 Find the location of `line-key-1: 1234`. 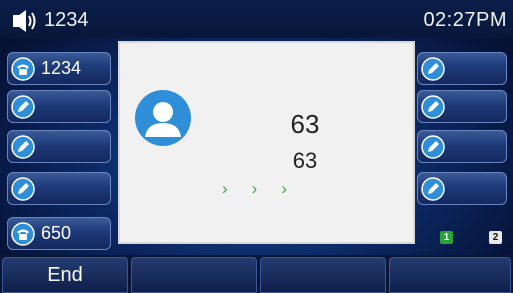

line-key-1: 1234 is located at coordinates (59, 68).